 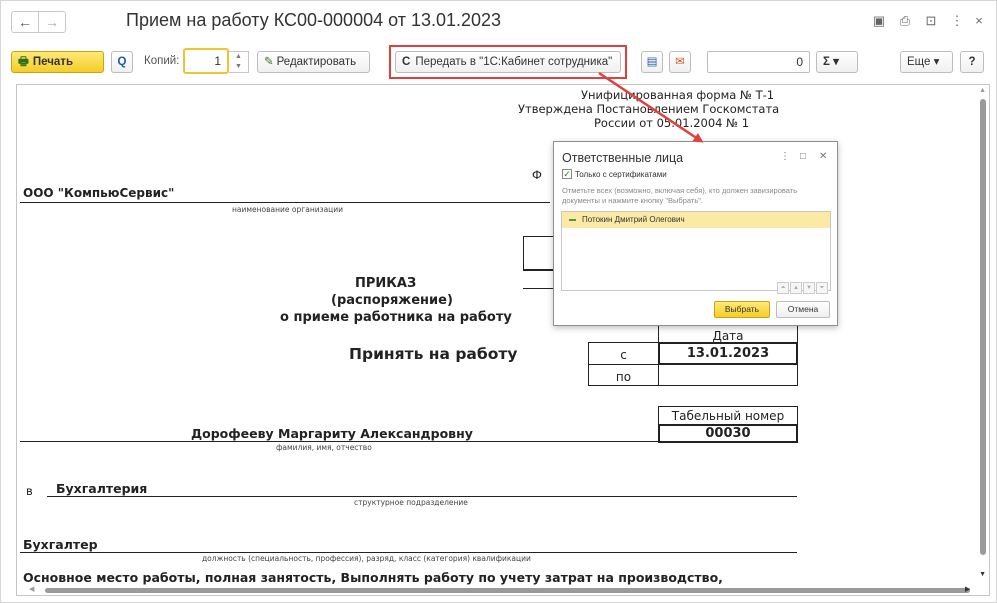 I want to click on up-icon: ▲, so click(x=796, y=288).